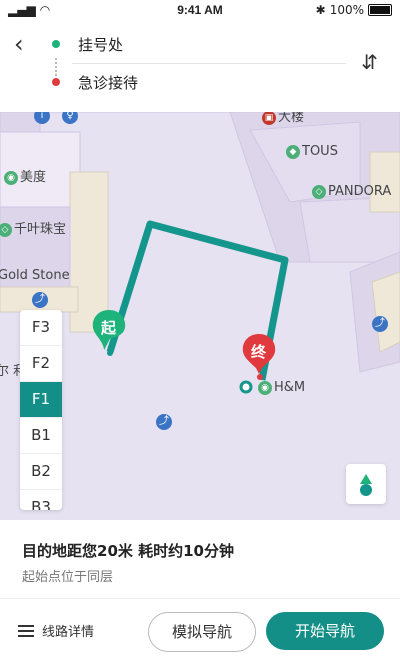 This screenshot has height=666, width=400. What do you see at coordinates (100, 44) in the screenshot?
I see `origin-field: 挂号处` at bounding box center [100, 44].